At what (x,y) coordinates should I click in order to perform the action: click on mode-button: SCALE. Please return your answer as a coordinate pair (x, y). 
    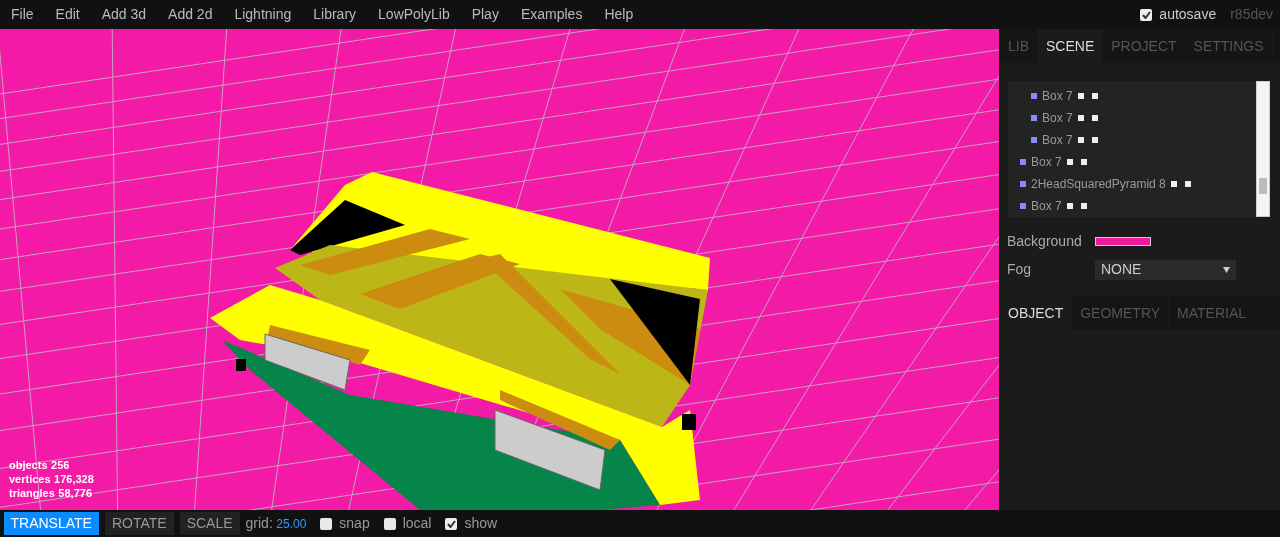
    Looking at the image, I should click on (209, 523).